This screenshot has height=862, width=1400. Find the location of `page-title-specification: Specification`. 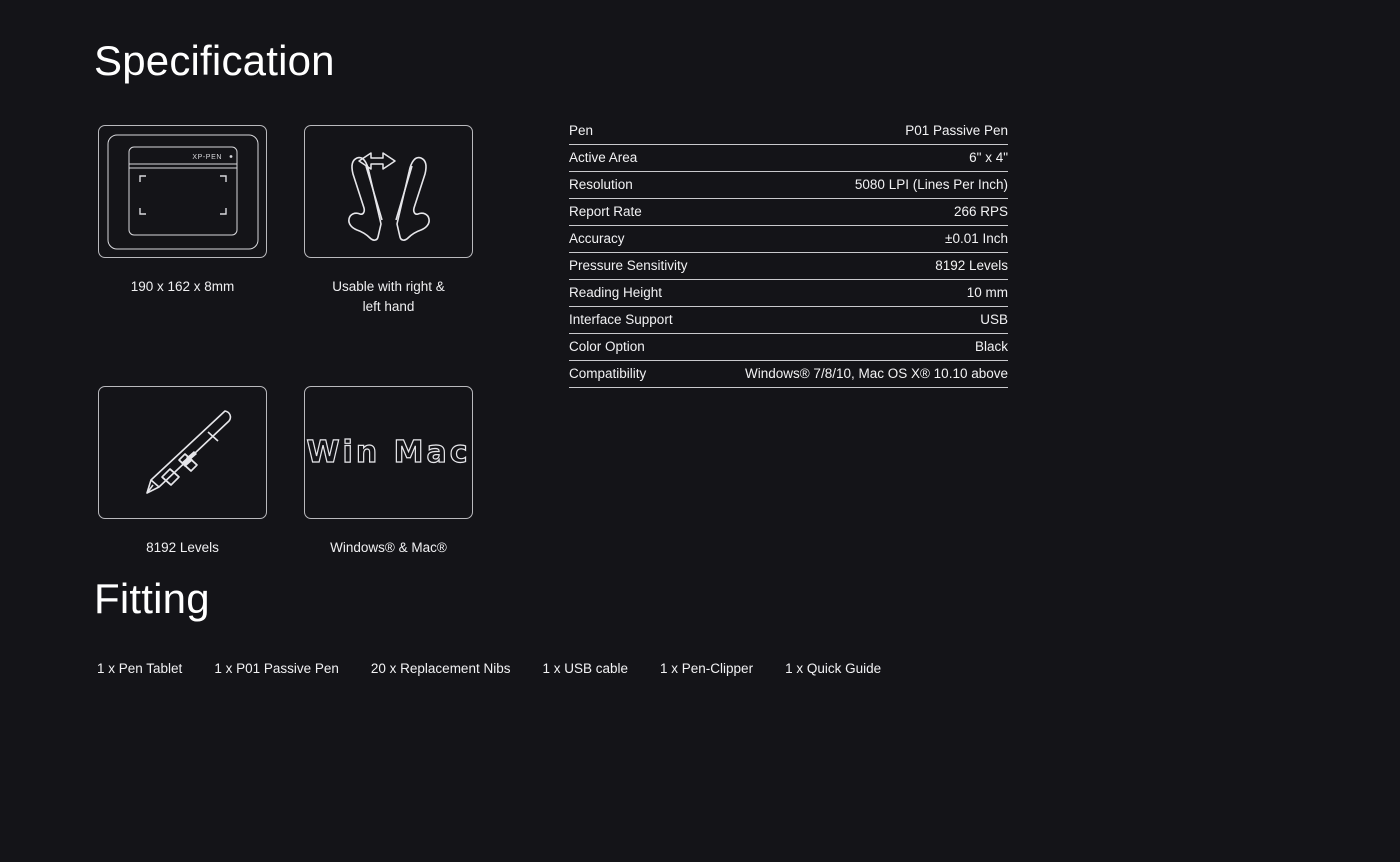

page-title-specification: Specification is located at coordinates (214, 60).